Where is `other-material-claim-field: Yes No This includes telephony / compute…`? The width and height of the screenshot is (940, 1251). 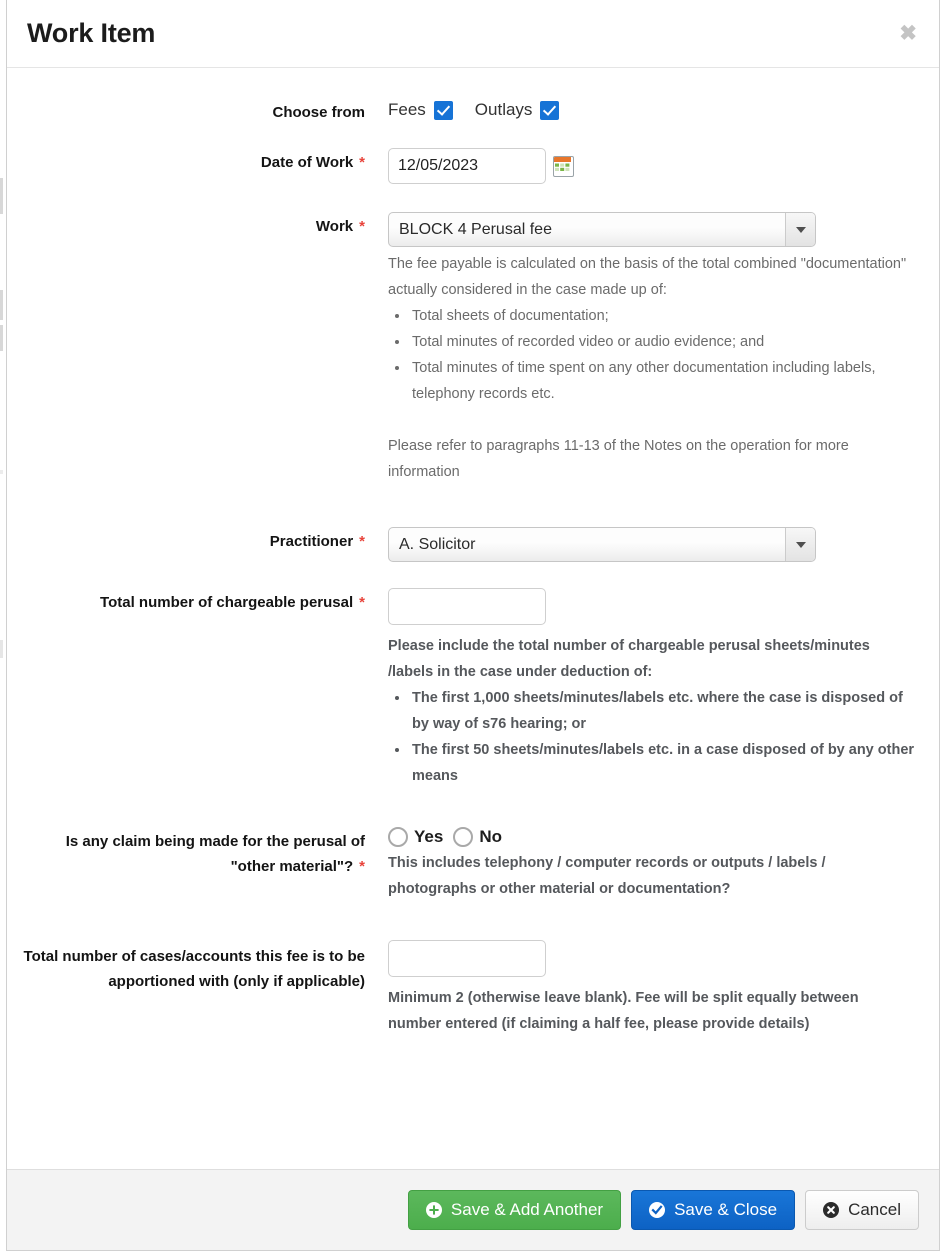
other-material-claim-field: Yes No This includes telephony / compute… is located at coordinates (646, 863).